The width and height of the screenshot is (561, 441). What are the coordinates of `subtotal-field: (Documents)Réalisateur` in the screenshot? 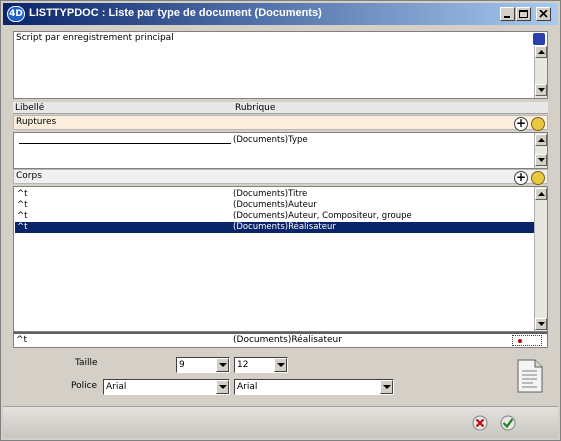 It's located at (287, 340).